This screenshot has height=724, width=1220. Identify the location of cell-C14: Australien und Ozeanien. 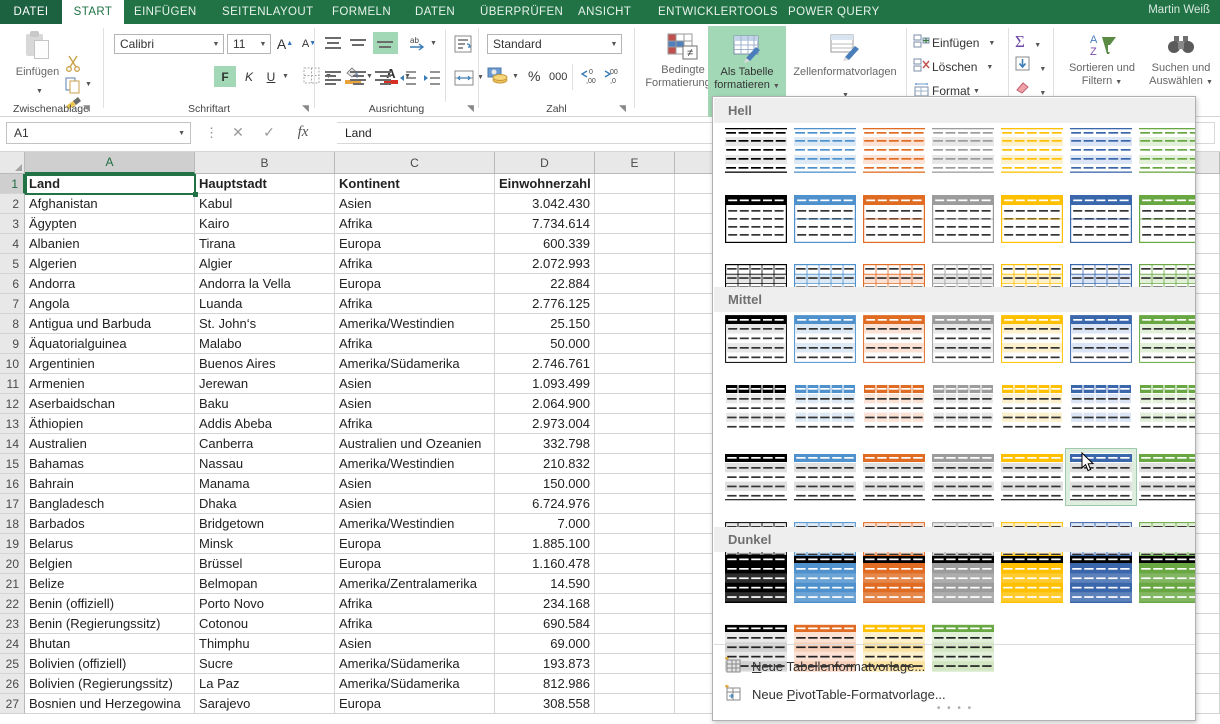
(415, 444).